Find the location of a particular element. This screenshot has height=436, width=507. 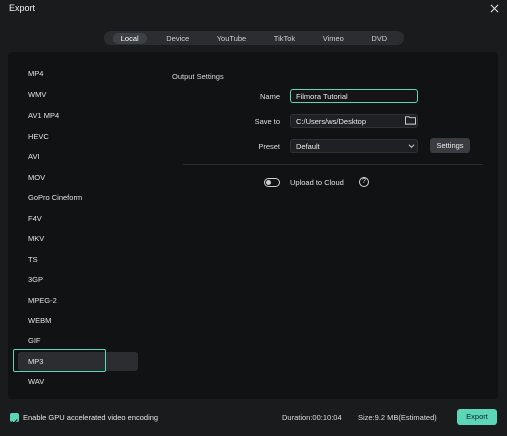

preset-label: Preset is located at coordinates (269, 146).